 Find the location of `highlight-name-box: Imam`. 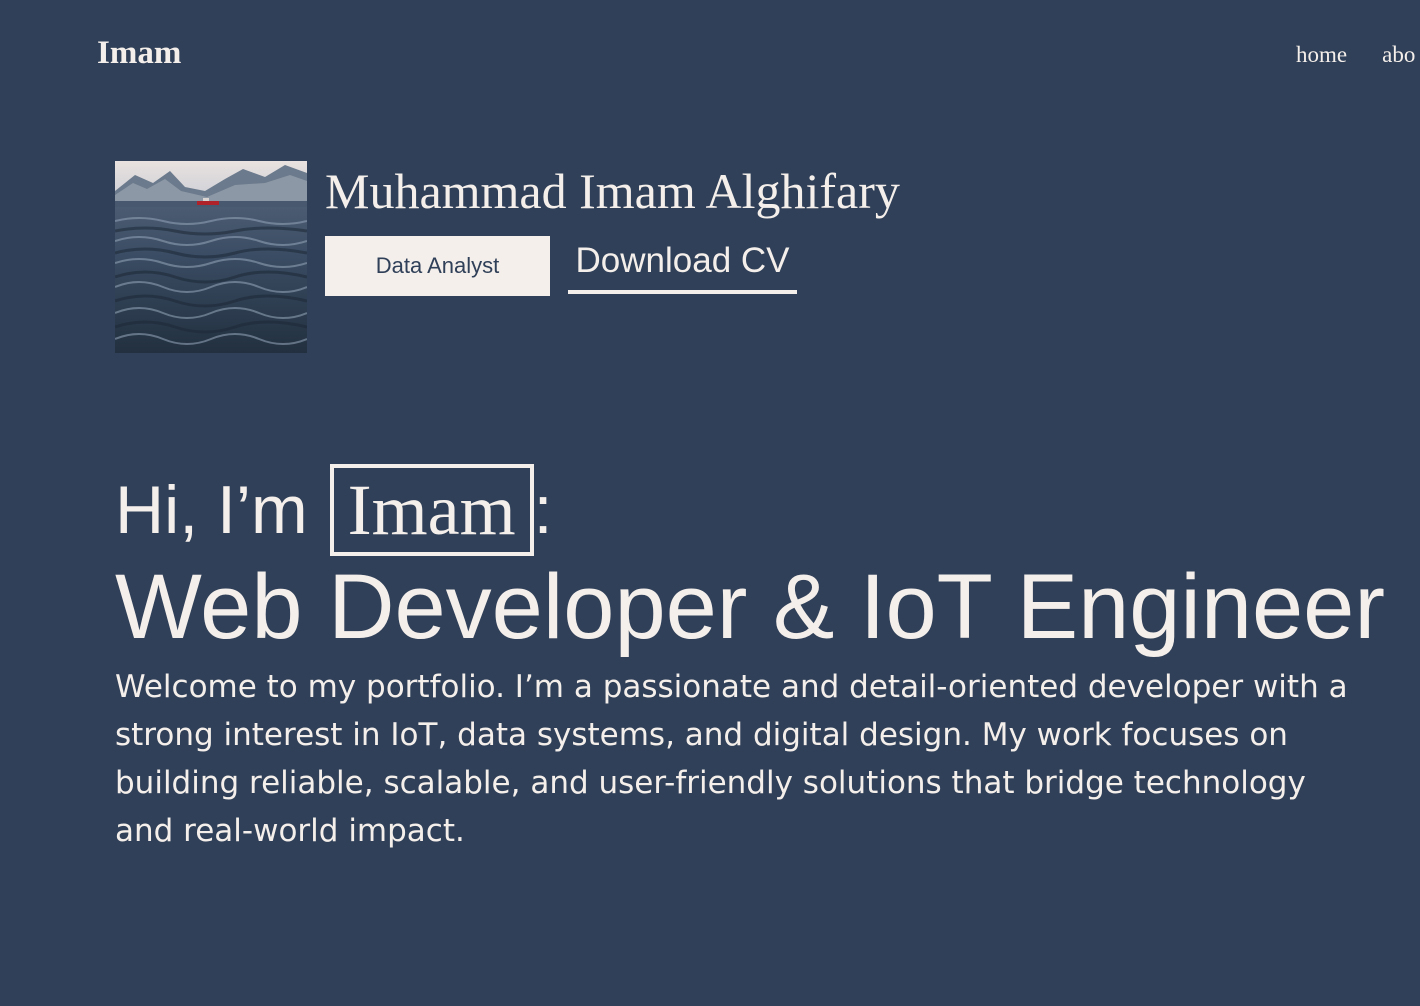

highlight-name-box: Imam is located at coordinates (431, 510).